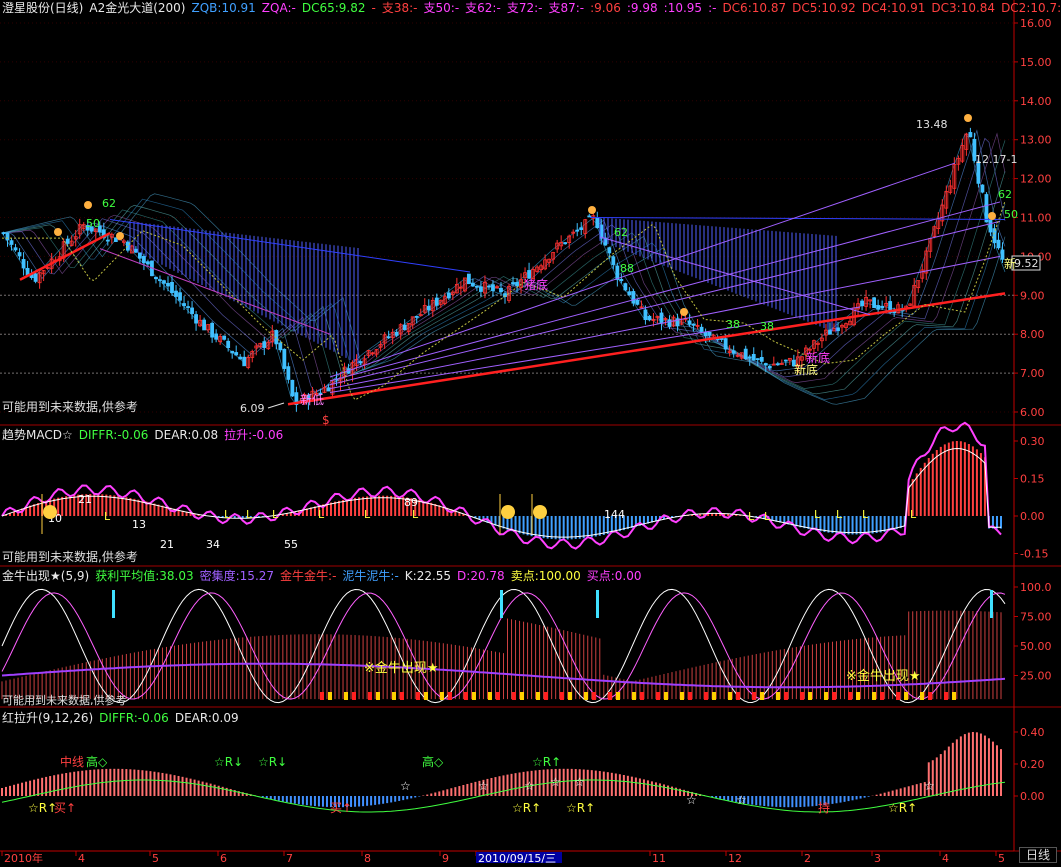 The image size is (1061, 867). Describe the element at coordinates (1036, 23) in the screenshot. I see `price-tick-label-0: 16.00` at that location.